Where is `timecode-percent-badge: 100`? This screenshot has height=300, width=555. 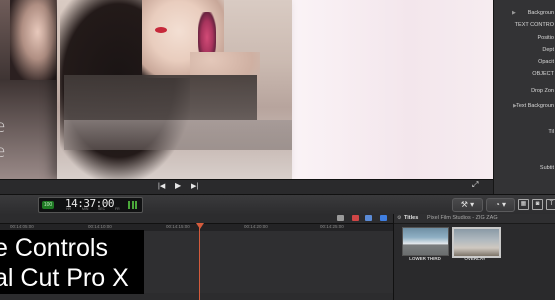 timecode-percent-badge: 100 is located at coordinates (48, 205).